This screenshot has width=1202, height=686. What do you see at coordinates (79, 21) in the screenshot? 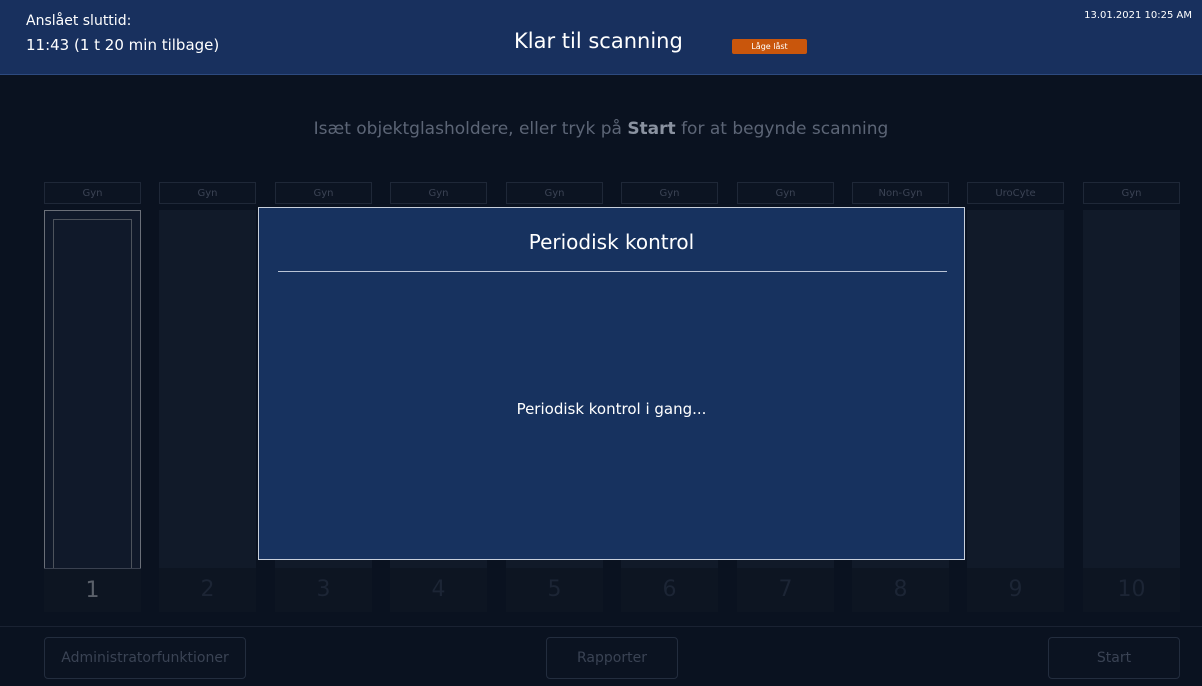
I see `estimated-finish-label: Anslået sluttid:` at bounding box center [79, 21].